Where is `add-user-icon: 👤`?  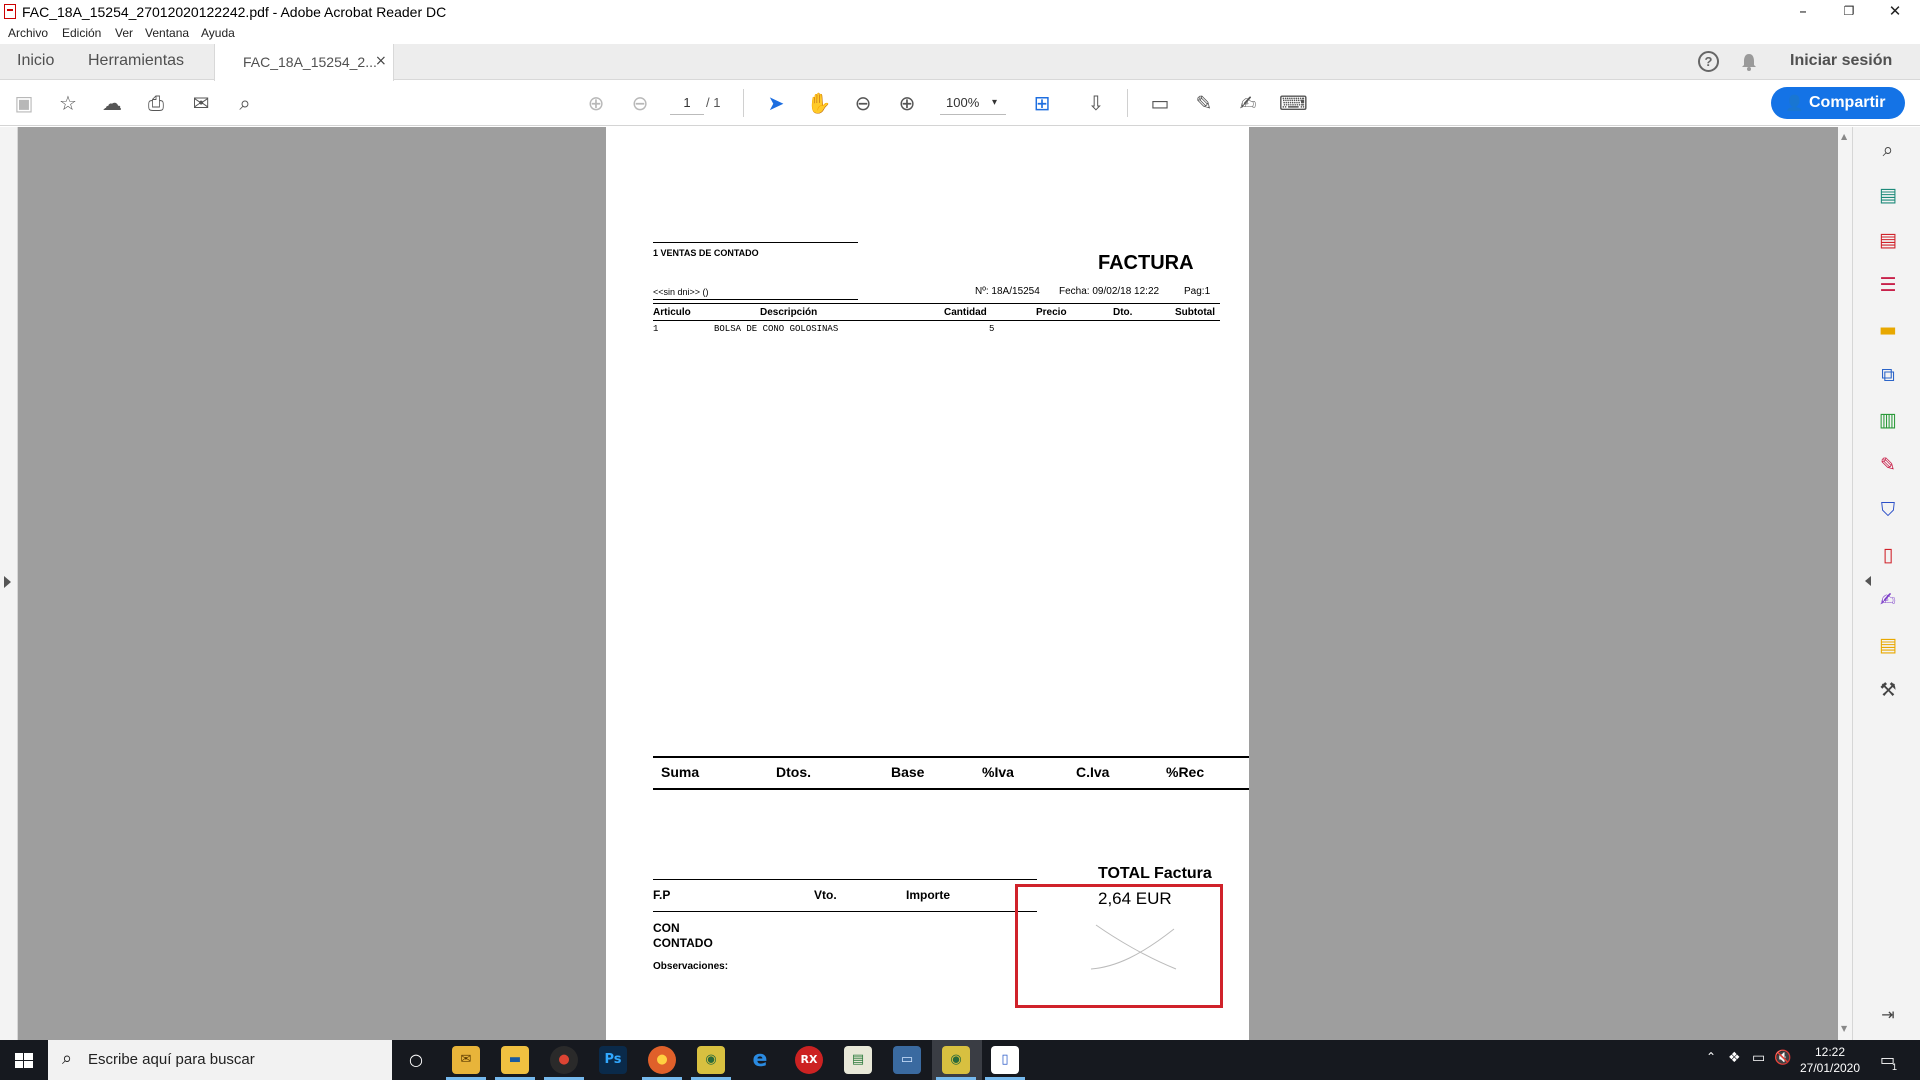
add-user-icon: 👤 is located at coordinates (1794, 103).